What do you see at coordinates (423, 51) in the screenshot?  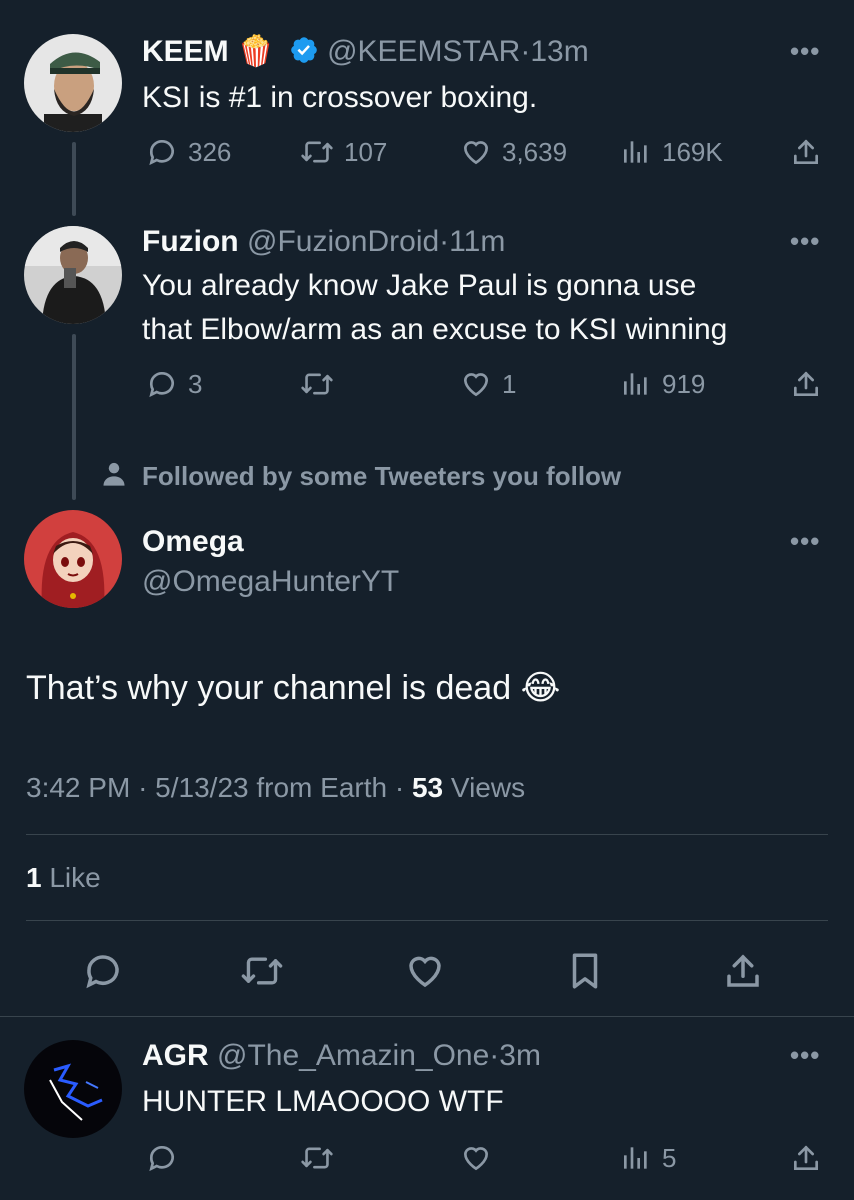 I see `author-handle: @KEEMSTAR` at bounding box center [423, 51].